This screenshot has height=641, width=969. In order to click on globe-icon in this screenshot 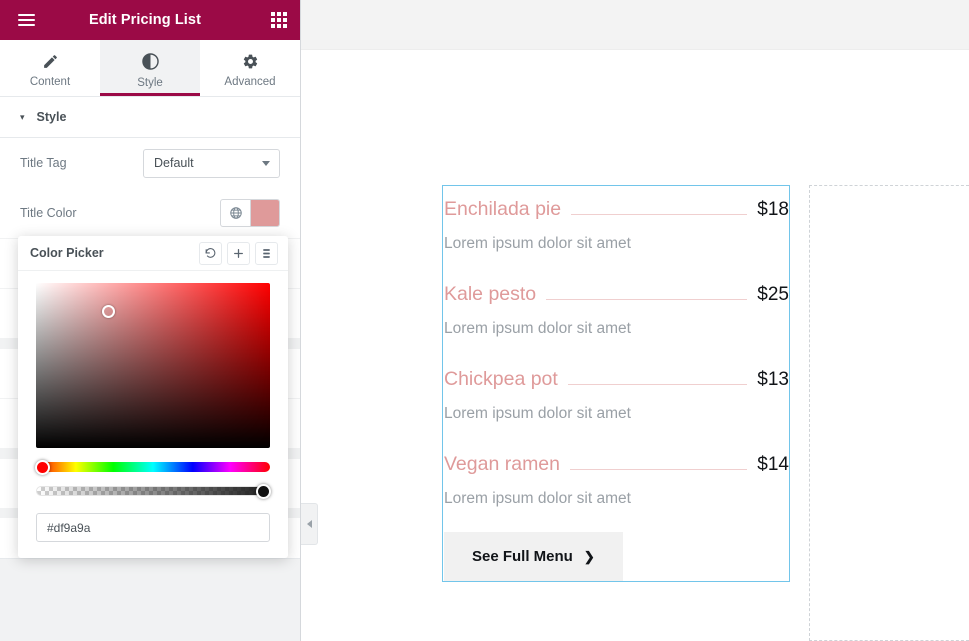, I will do `click(236, 213)`.